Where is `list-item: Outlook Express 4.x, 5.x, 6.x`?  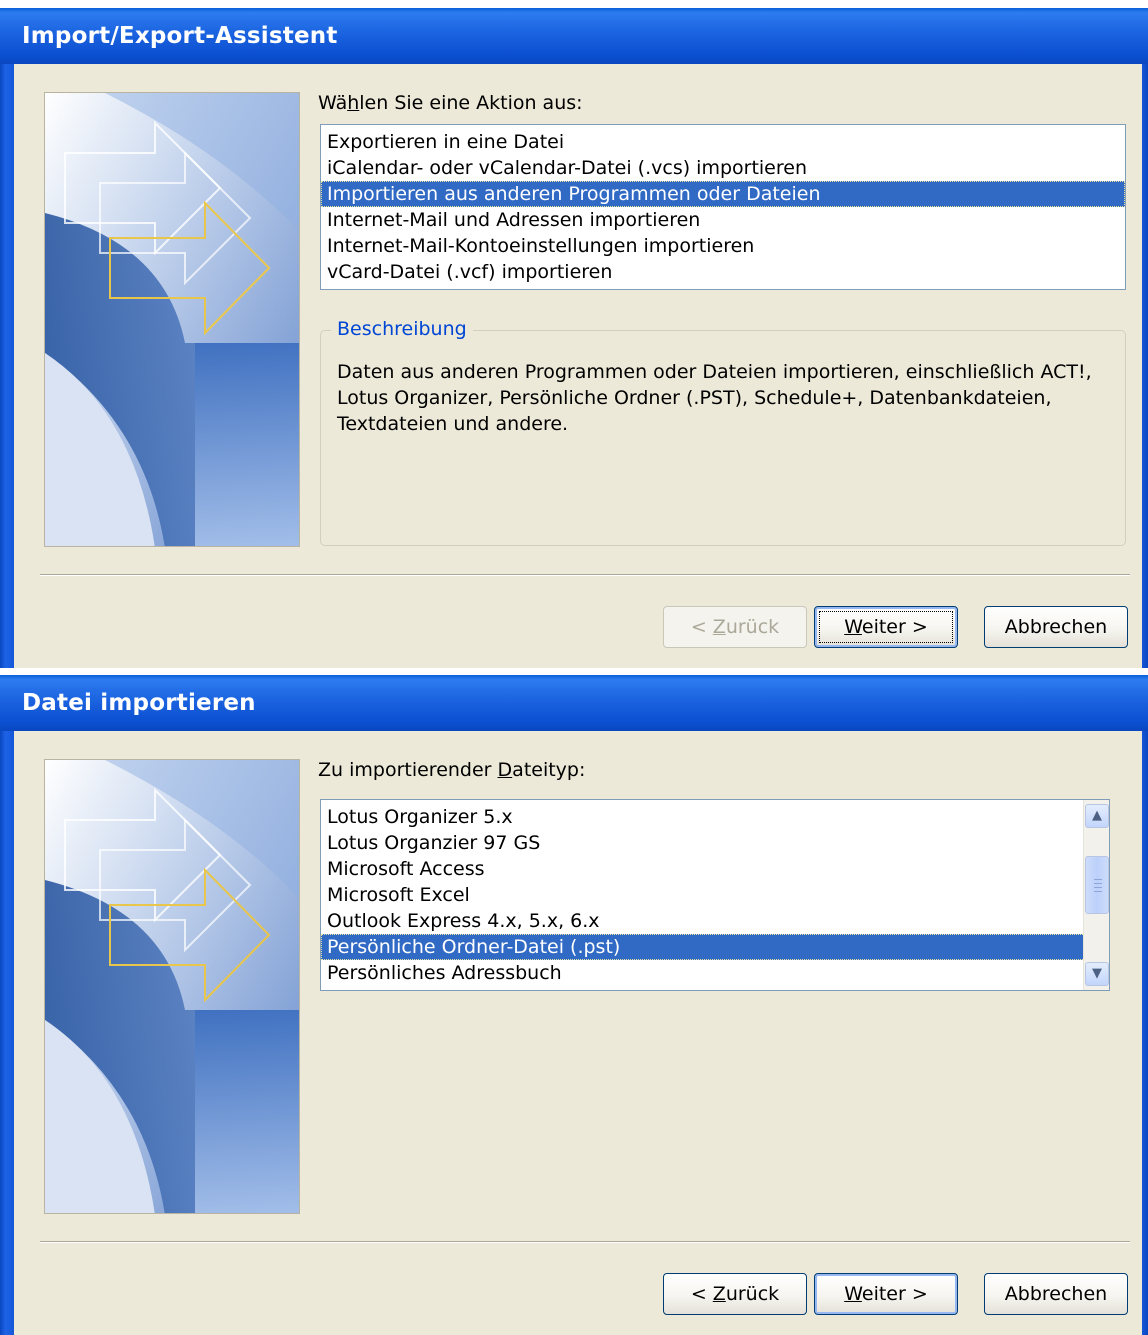 list-item: Outlook Express 4.x, 5.x, 6.x is located at coordinates (715, 921).